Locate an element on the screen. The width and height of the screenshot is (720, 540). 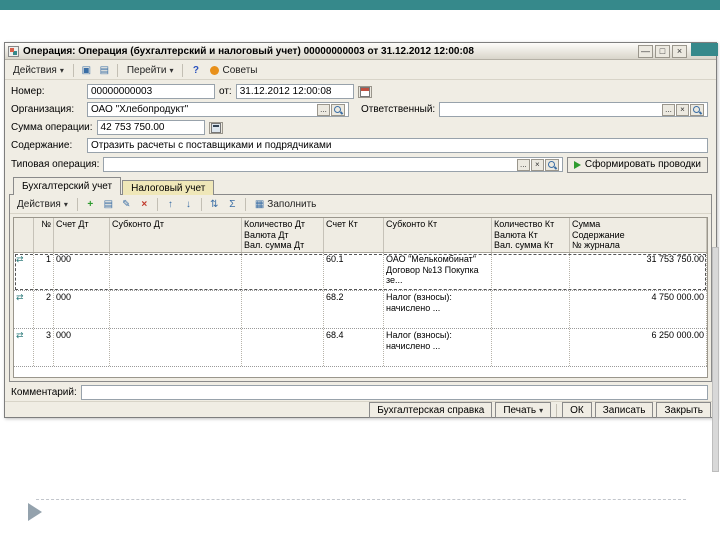
close-window-button: Закрыть is located at coordinates (683, 410).